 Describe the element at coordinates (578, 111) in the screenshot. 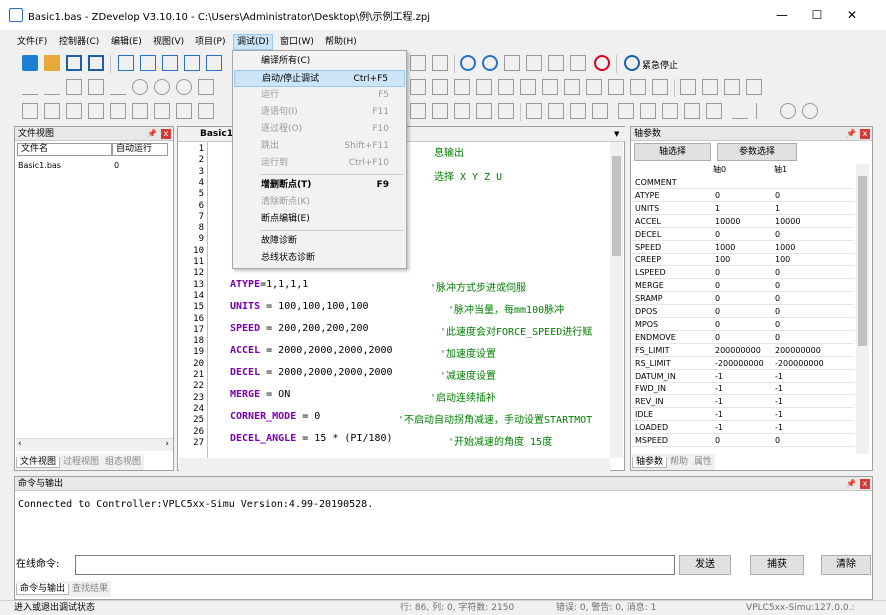

I see `ladder-rising-icon` at that location.